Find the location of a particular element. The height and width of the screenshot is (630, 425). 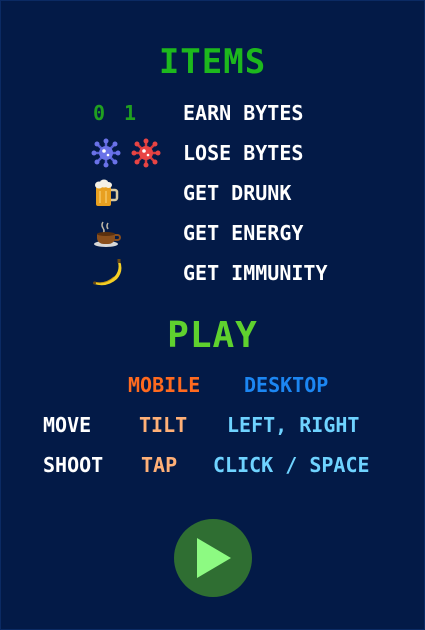

item-label: GET ENERGY is located at coordinates (243, 233).